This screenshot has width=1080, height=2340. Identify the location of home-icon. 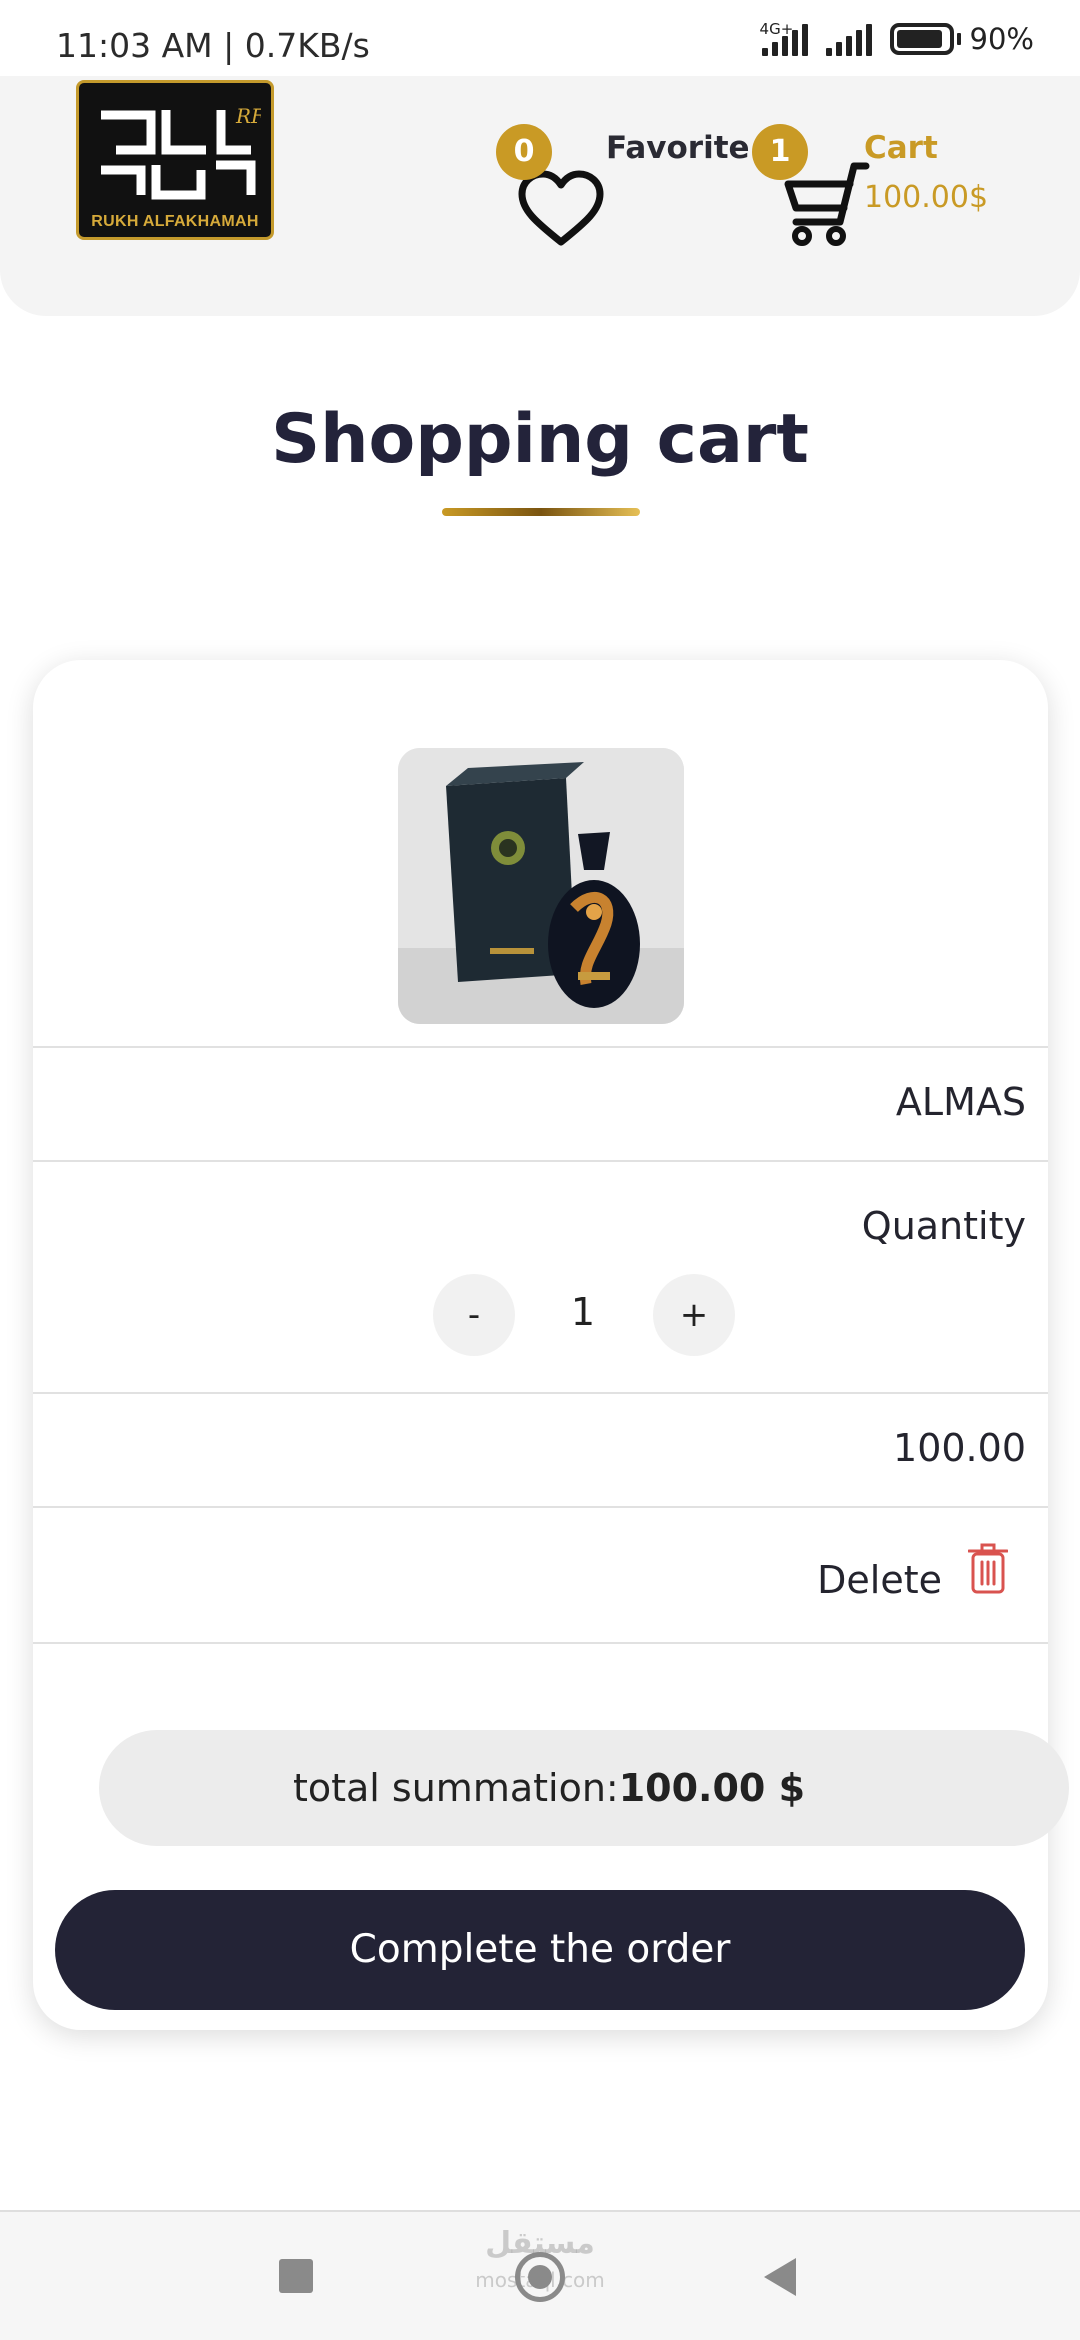
(540, 2277).